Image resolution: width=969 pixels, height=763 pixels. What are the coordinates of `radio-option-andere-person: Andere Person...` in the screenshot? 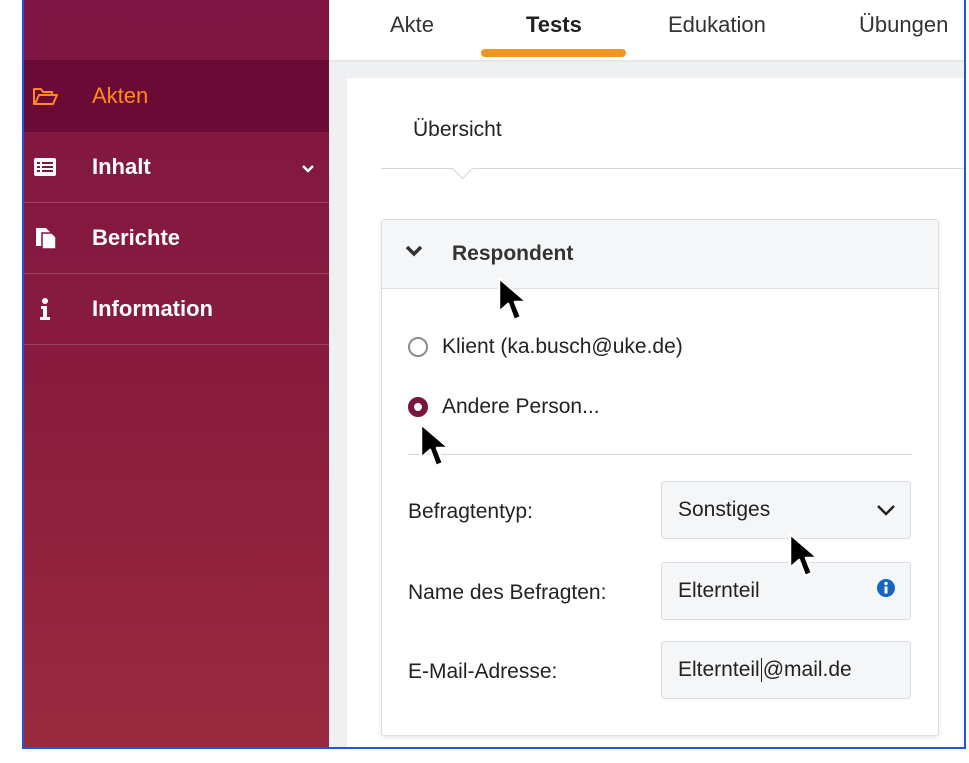 It's located at (504, 407).